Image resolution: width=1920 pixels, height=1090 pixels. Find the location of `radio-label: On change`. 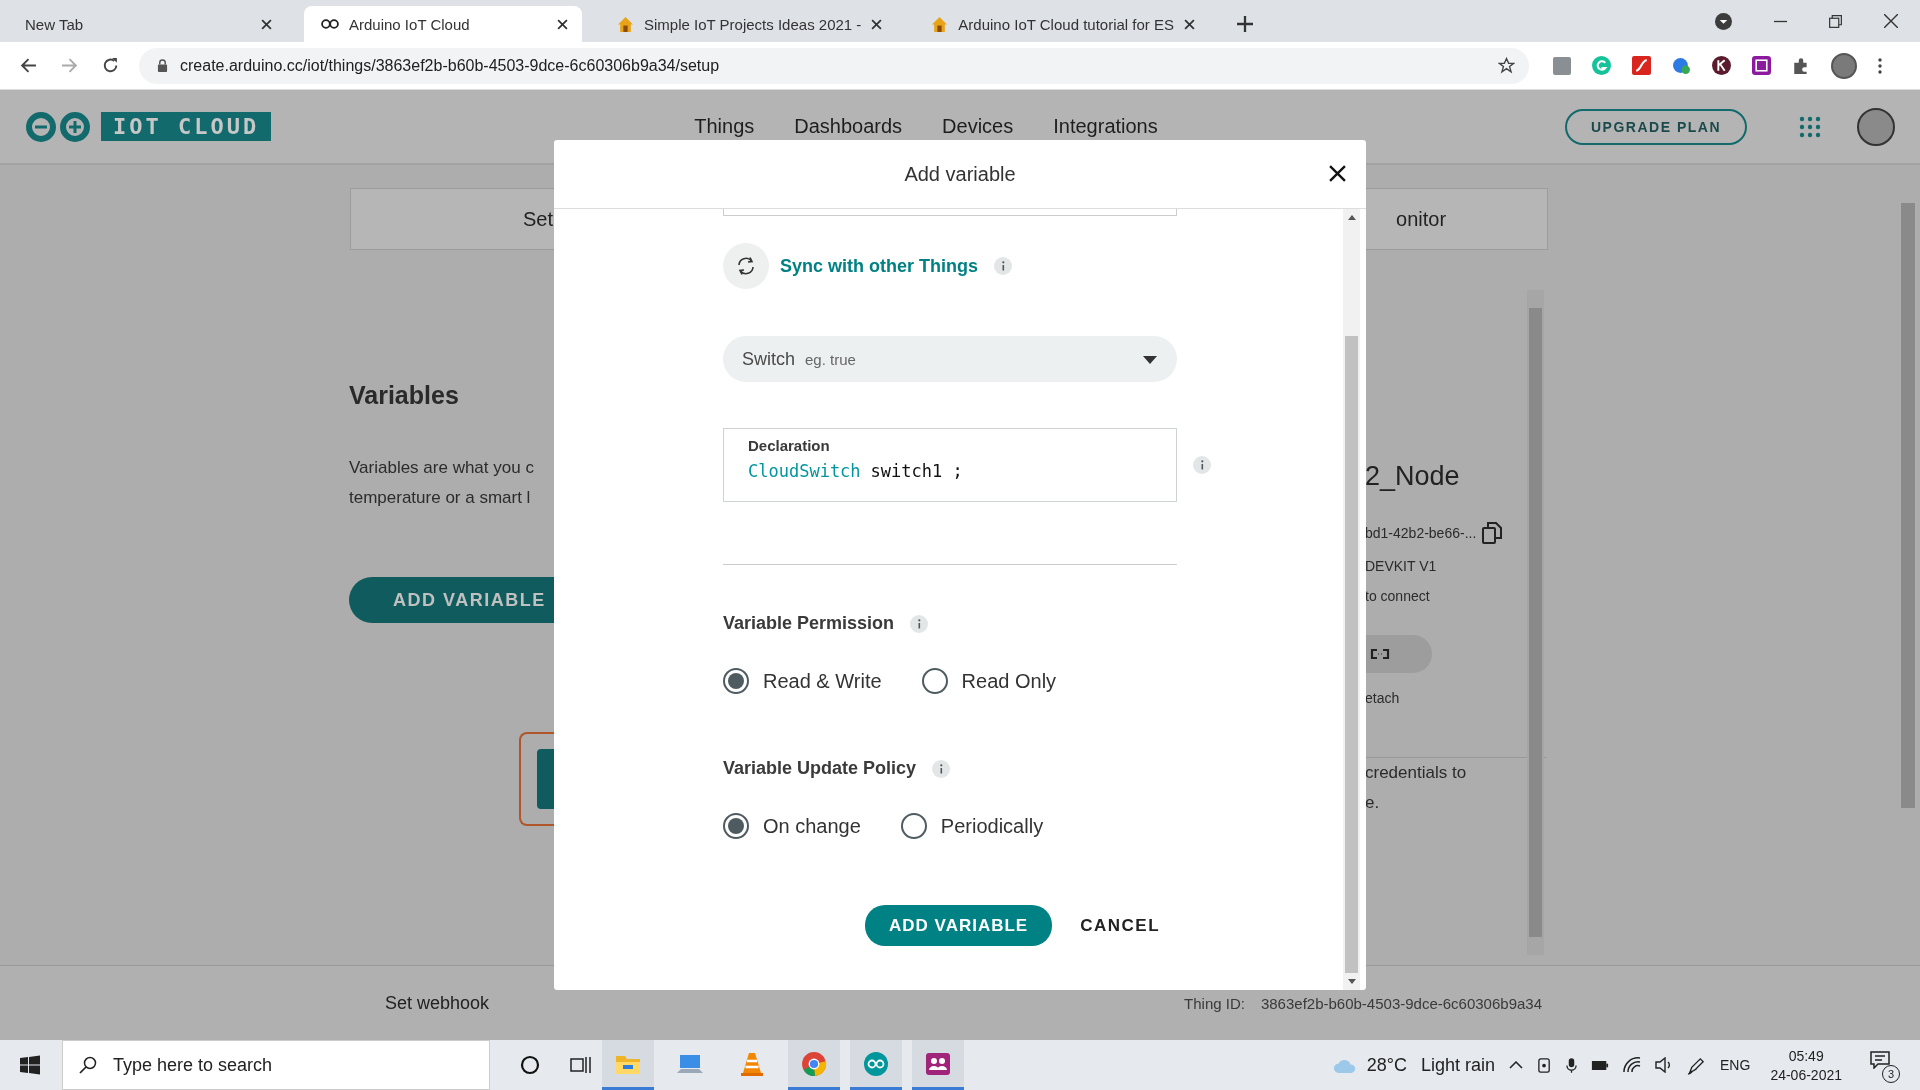

radio-label: On change is located at coordinates (812, 826).